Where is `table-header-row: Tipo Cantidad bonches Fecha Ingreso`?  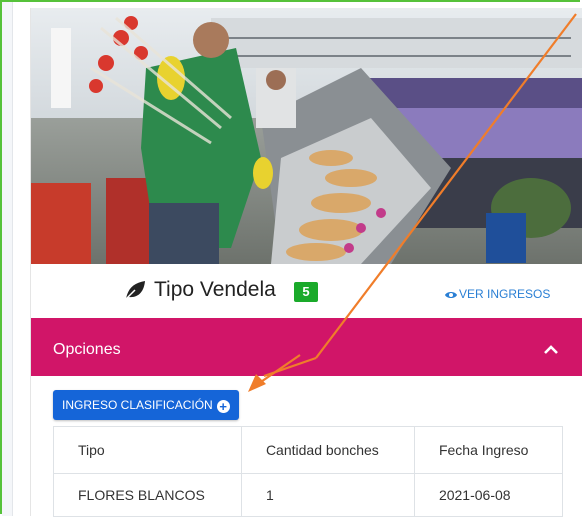 table-header-row: Tipo Cantidad bonches Fecha Ingreso is located at coordinates (308, 450).